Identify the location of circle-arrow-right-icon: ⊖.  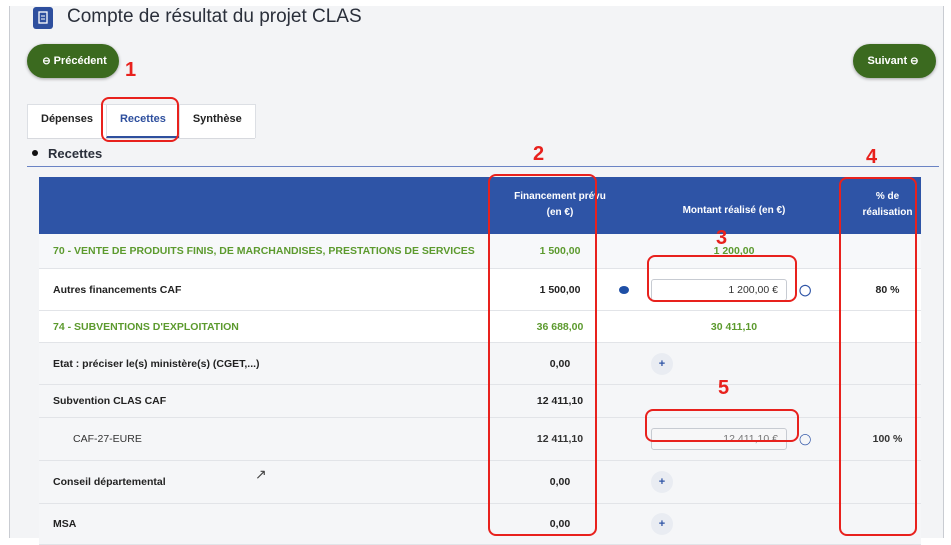
(914, 61).